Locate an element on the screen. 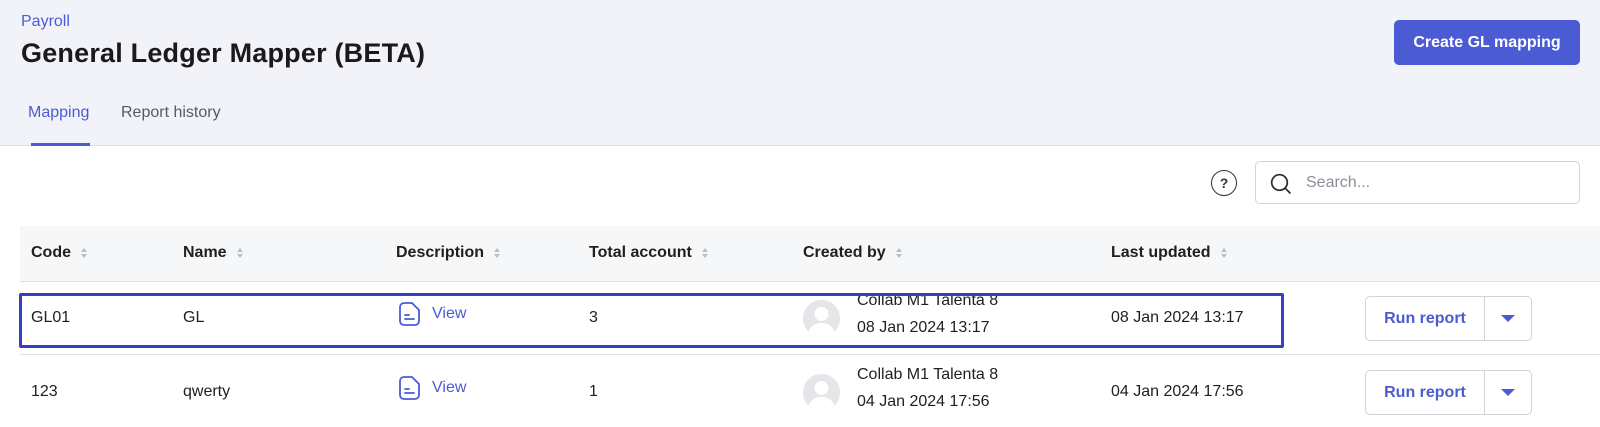 The image size is (1600, 427). column-header-label: Name is located at coordinates (205, 252).